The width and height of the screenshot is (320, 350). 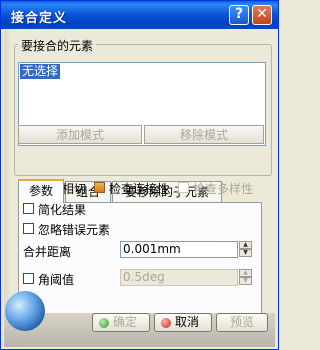 I want to click on angular-threshold-spinner: ▲ ▼, so click(x=245, y=277).